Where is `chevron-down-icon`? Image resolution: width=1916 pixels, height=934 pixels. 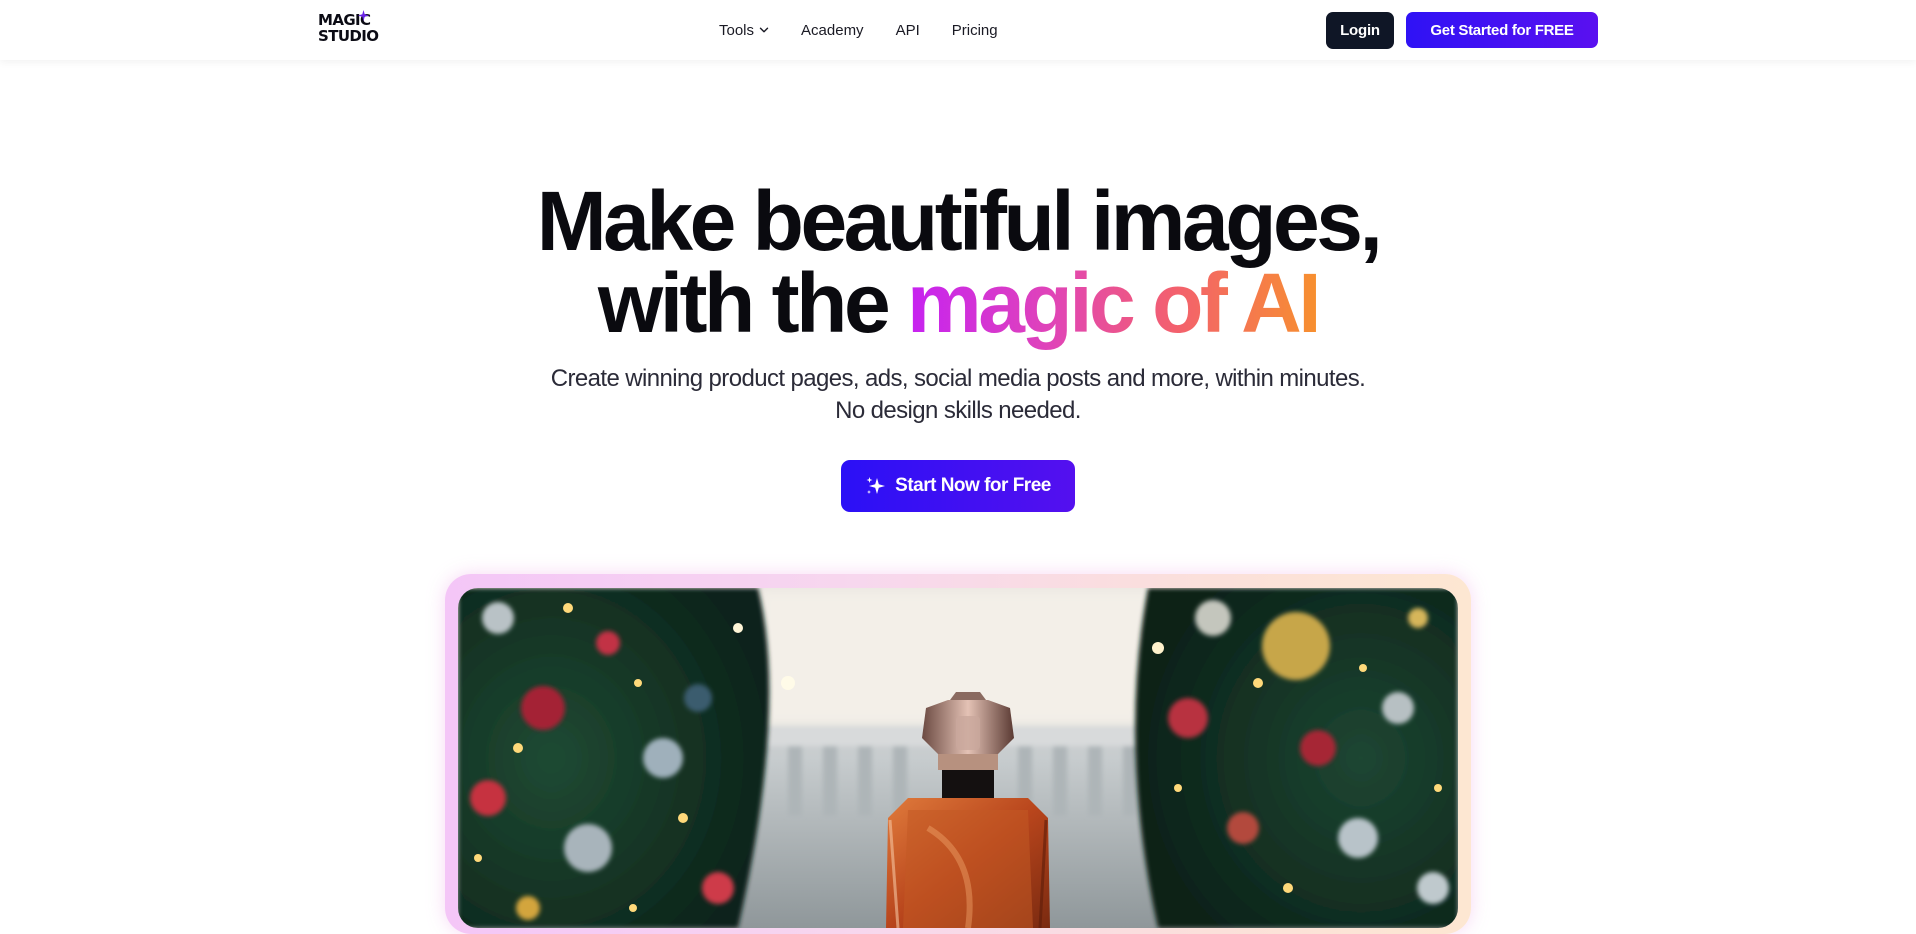
chevron-down-icon is located at coordinates (764, 30).